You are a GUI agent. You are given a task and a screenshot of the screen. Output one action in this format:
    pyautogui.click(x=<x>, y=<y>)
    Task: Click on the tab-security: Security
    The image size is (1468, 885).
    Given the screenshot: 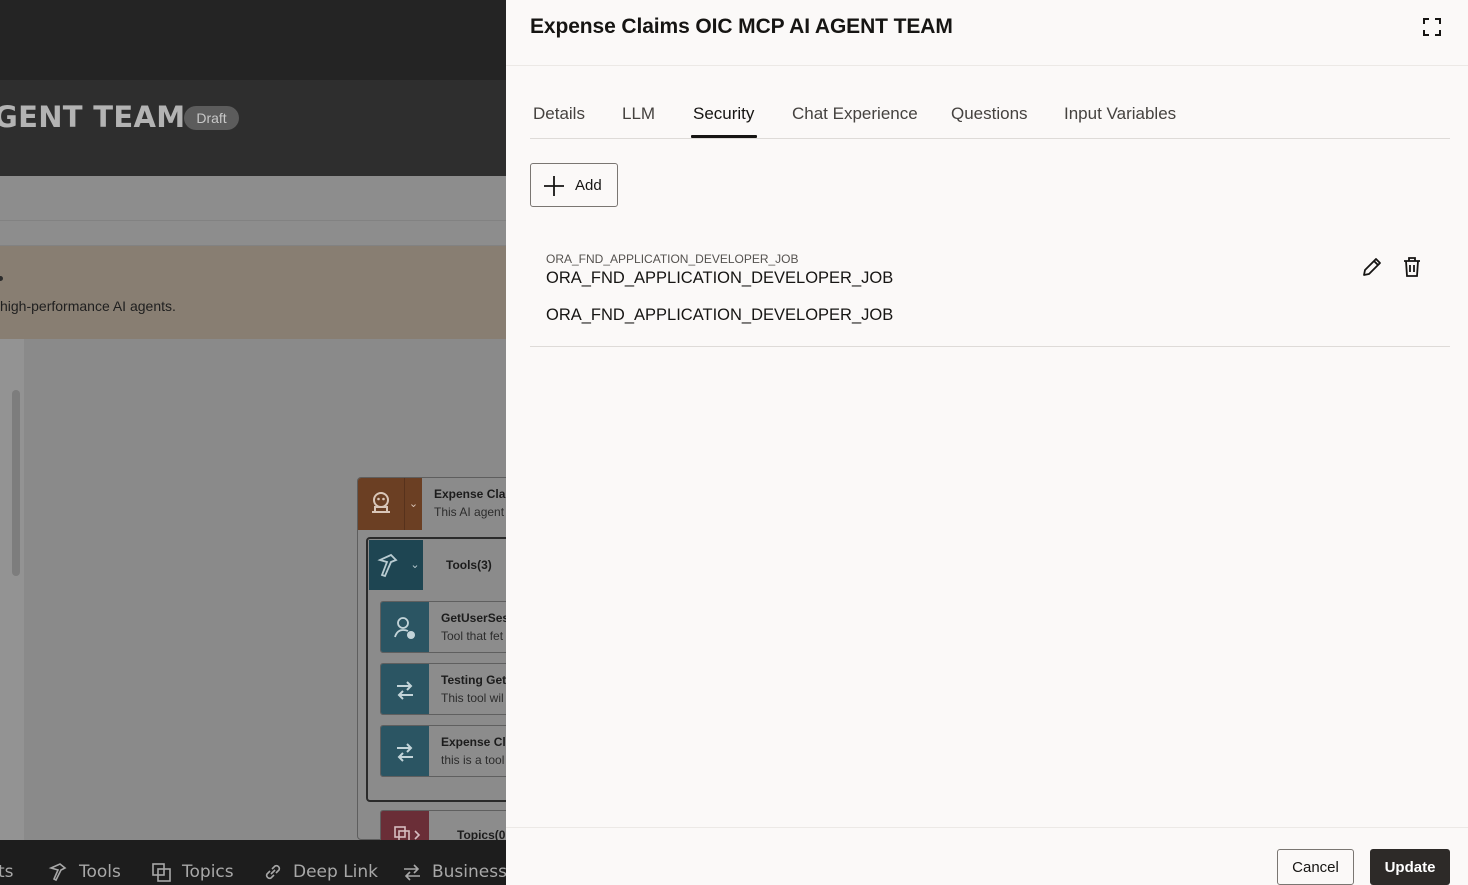 What is the action you would take?
    pyautogui.click(x=723, y=114)
    